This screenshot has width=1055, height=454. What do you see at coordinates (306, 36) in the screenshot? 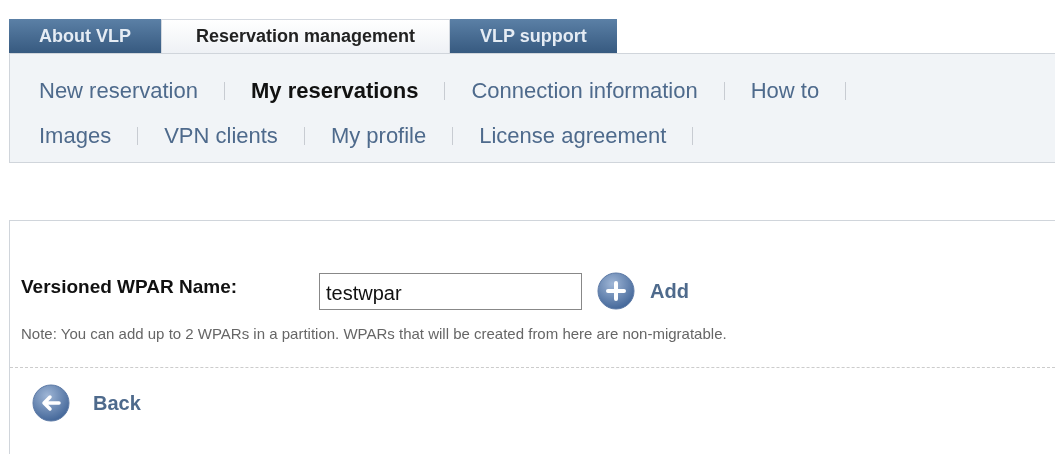
I see `tab: Reservation management` at bounding box center [306, 36].